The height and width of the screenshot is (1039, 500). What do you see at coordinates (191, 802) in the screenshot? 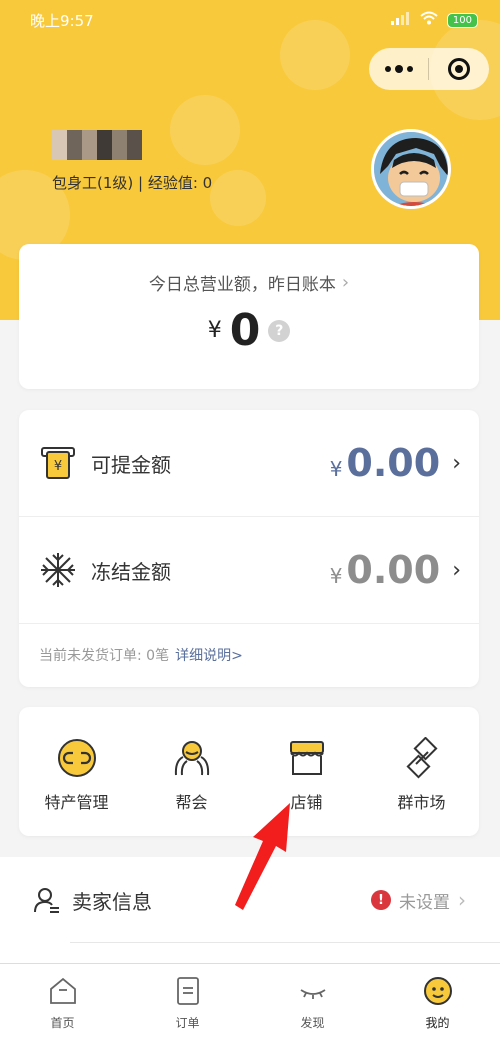
I see `tool-label: 帮会` at bounding box center [191, 802].